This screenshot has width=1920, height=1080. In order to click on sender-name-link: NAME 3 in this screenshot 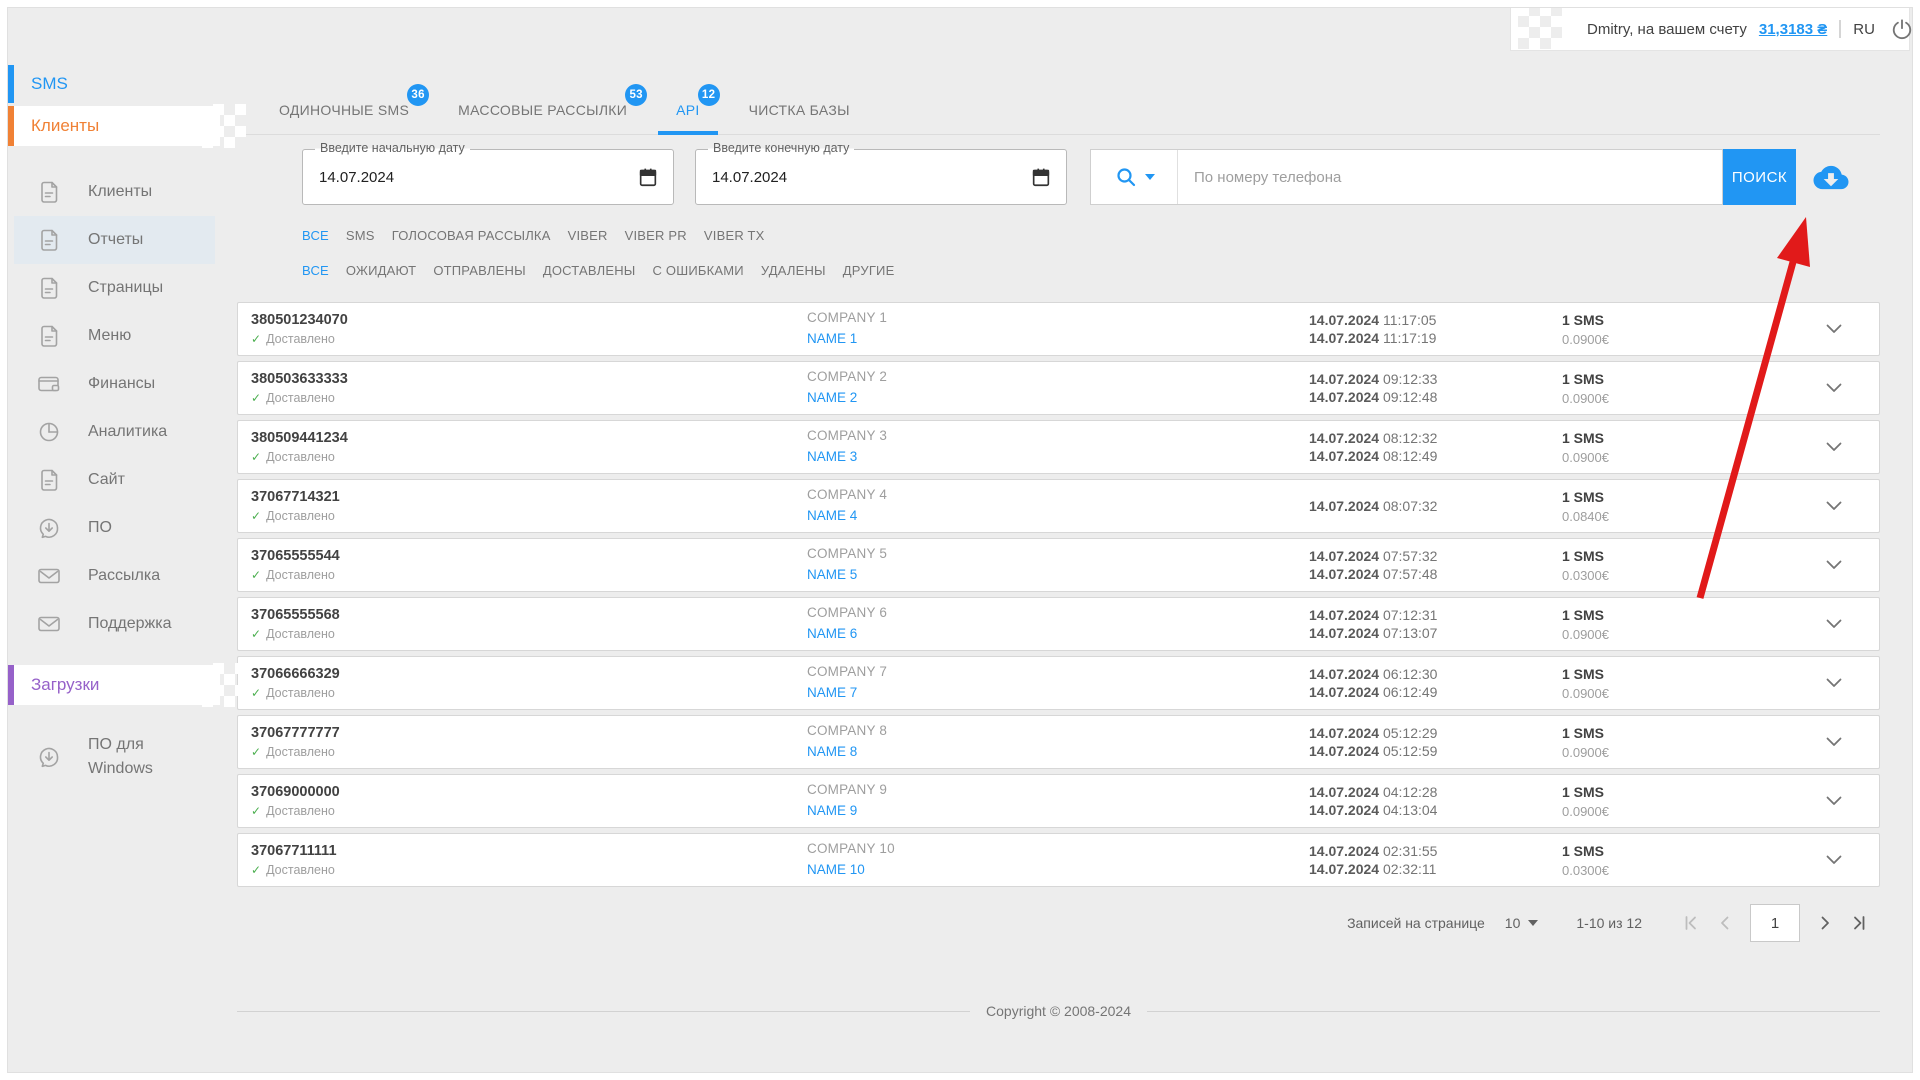, I will do `click(832, 456)`.